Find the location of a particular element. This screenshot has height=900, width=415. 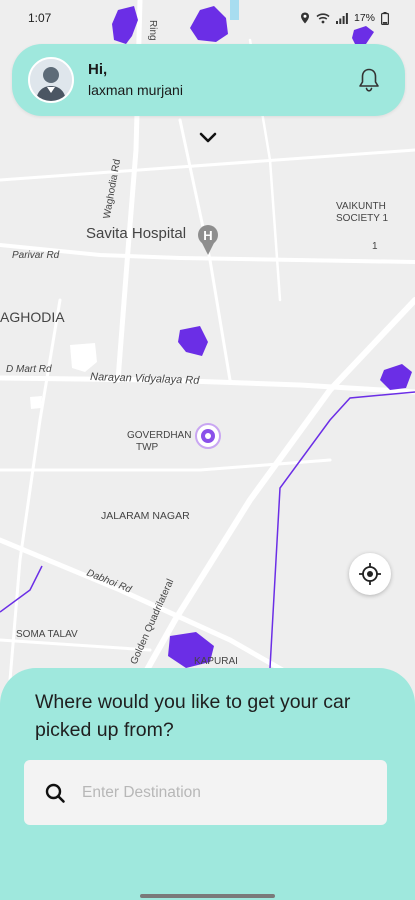

home-indicator is located at coordinates (207, 896).